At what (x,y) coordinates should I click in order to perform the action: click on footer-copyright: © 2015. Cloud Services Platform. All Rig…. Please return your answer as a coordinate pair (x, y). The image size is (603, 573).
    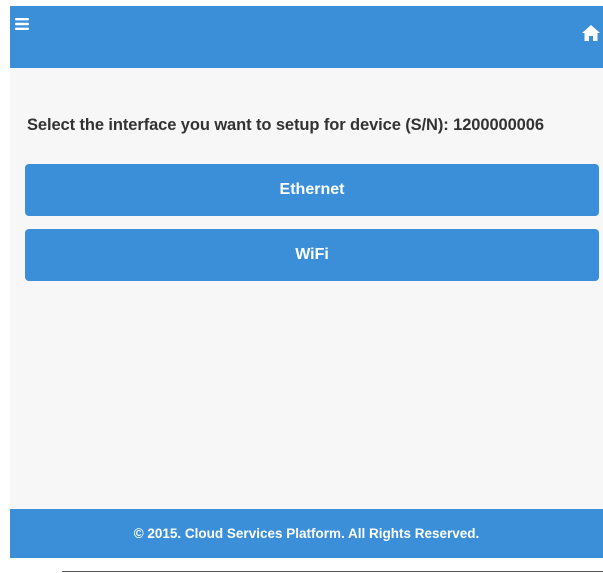
    Looking at the image, I should click on (306, 533).